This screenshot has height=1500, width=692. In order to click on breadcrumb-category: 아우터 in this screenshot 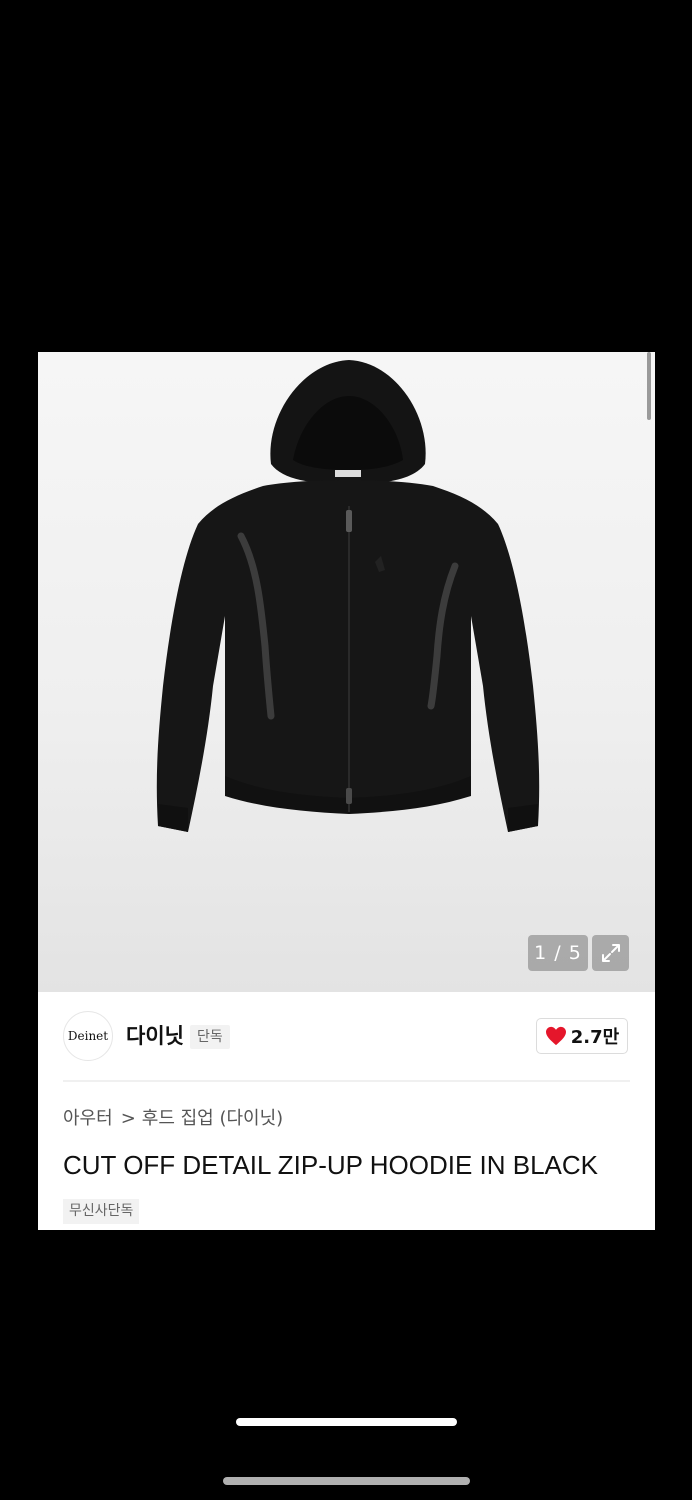, I will do `click(88, 1119)`.